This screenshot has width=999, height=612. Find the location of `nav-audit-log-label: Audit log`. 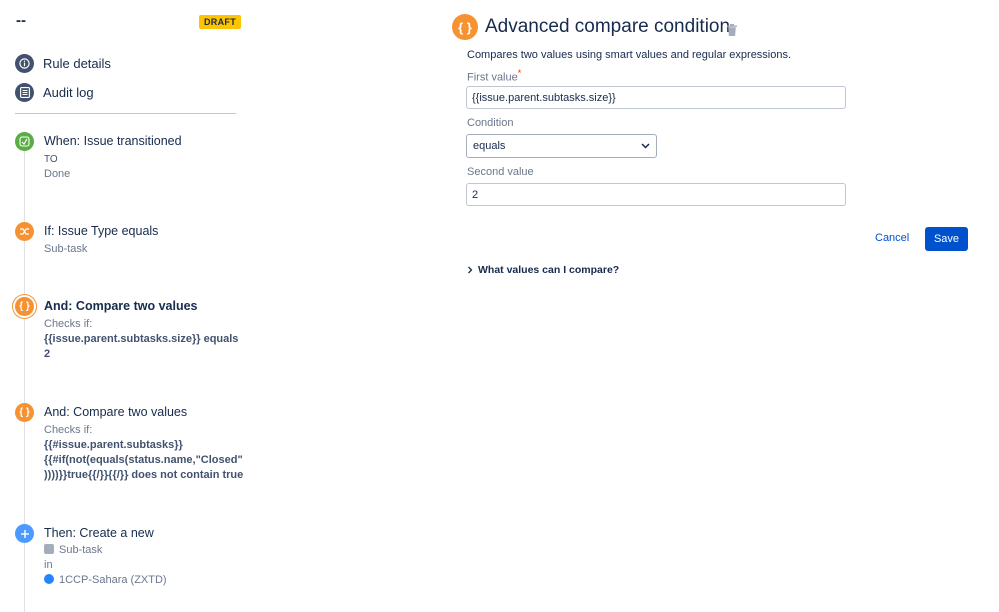

nav-audit-log-label: Audit log is located at coordinates (68, 92).